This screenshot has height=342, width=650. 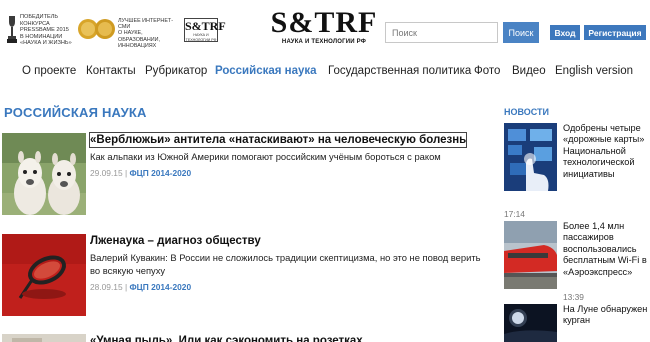 What do you see at coordinates (565, 32) in the screenshot?
I see `login-button: Вход` at bounding box center [565, 32].